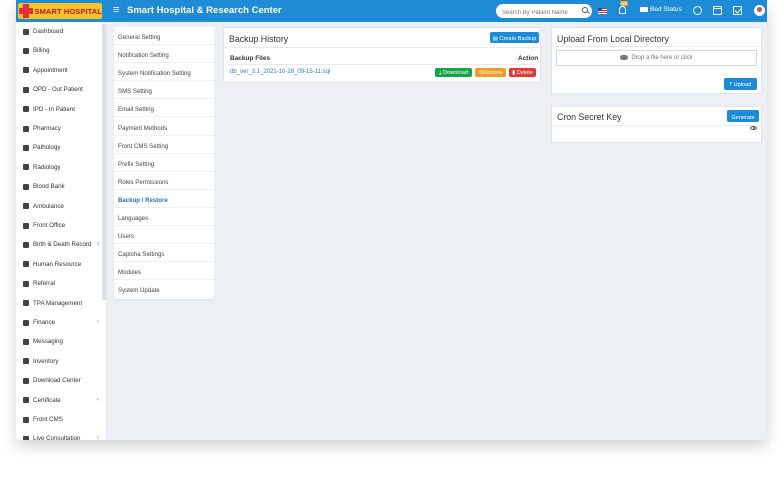 The image size is (783, 478). What do you see at coordinates (490, 72) in the screenshot?
I see `restore-button: ⟲Restore` at bounding box center [490, 72].